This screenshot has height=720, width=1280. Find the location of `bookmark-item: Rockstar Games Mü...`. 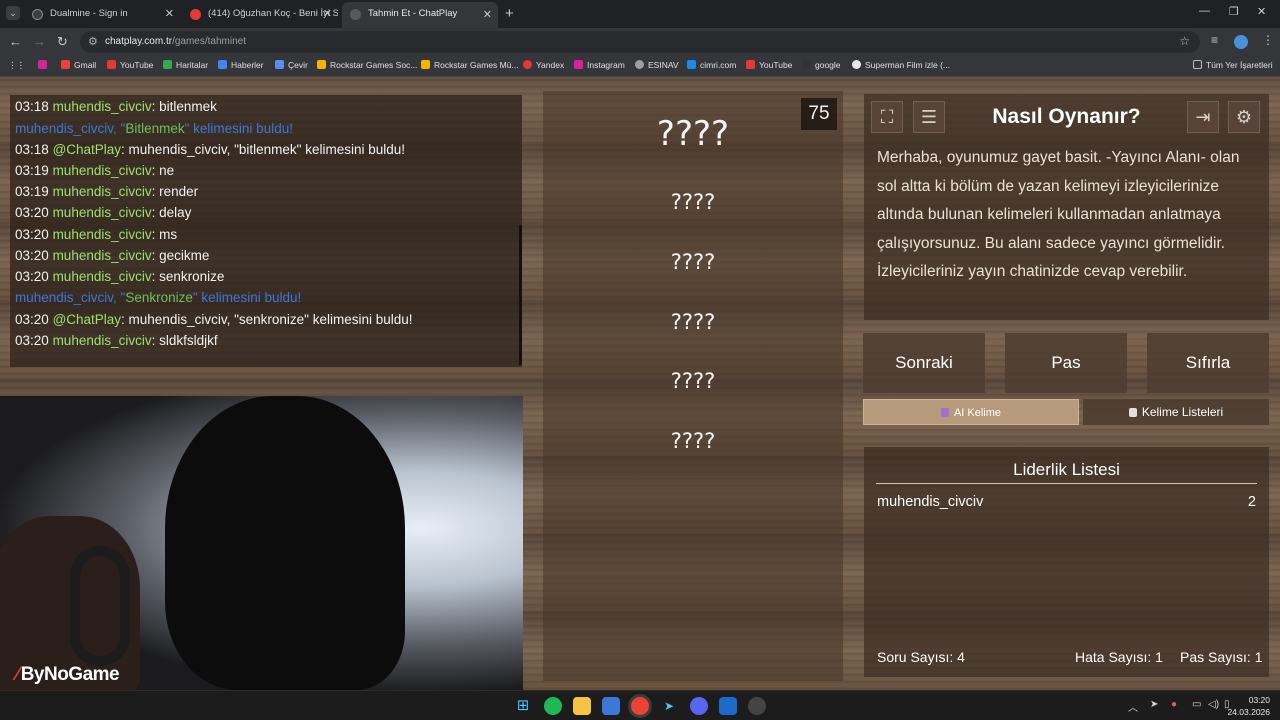

bookmark-item: Rockstar Games Mü... is located at coordinates (470, 65).